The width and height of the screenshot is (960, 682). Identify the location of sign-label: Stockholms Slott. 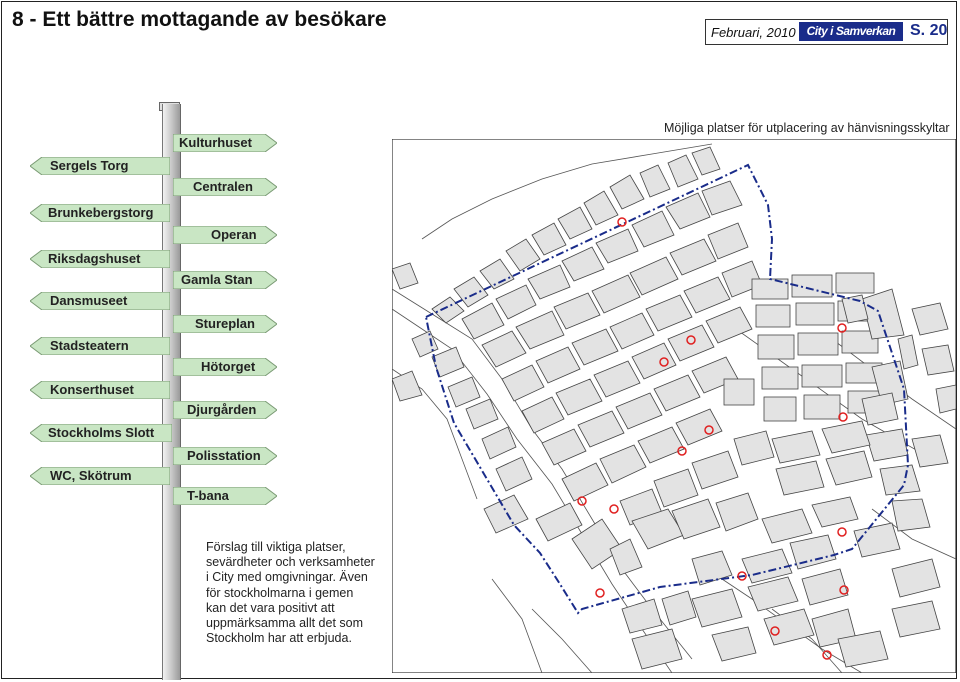
(101, 432).